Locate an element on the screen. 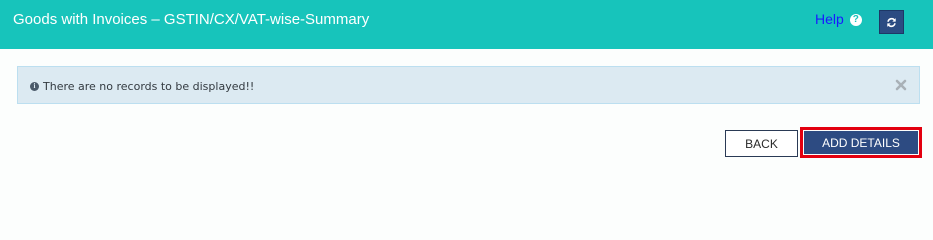 The width and height of the screenshot is (933, 240). refresh-button is located at coordinates (891, 22).